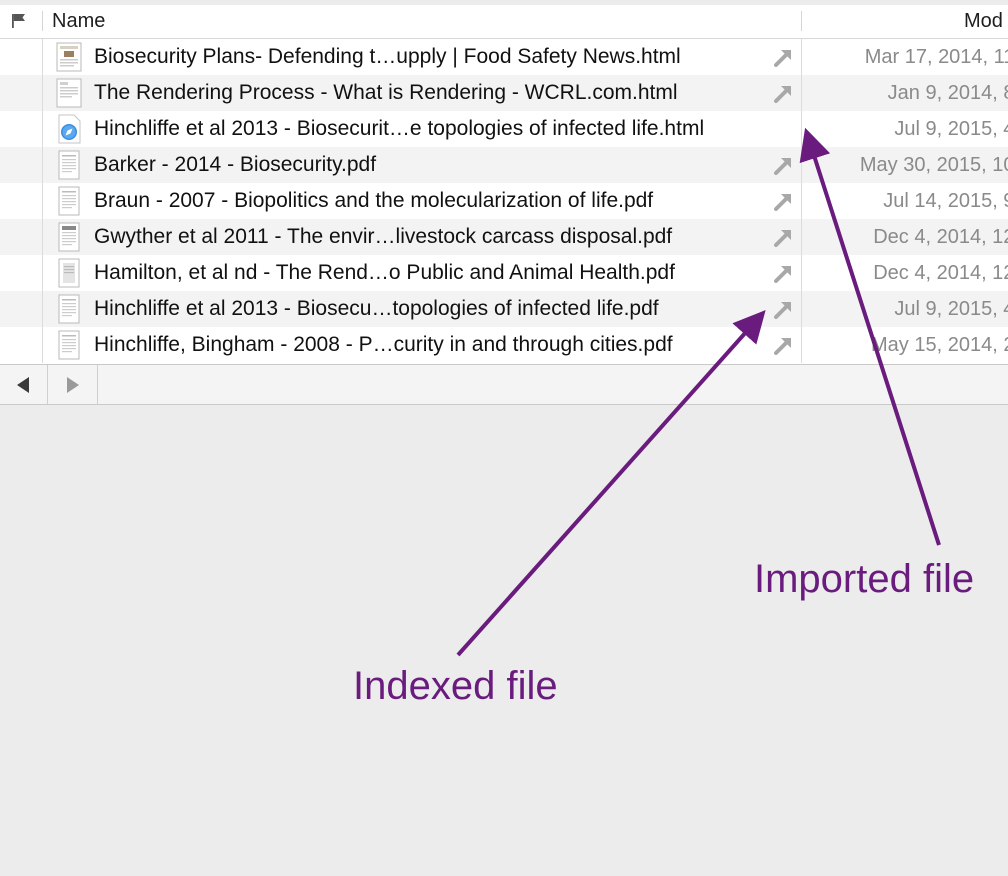 The image size is (1008, 876). I want to click on back-button, so click(24, 384).